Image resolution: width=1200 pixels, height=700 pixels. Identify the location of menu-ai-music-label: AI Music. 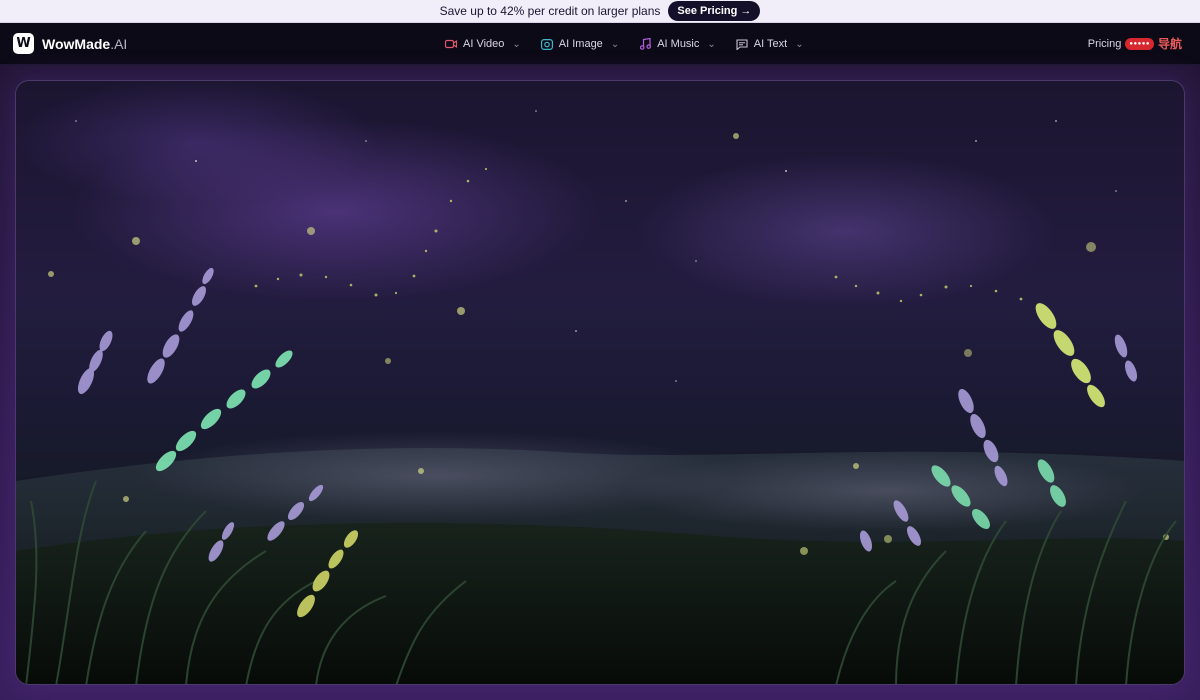
(678, 44).